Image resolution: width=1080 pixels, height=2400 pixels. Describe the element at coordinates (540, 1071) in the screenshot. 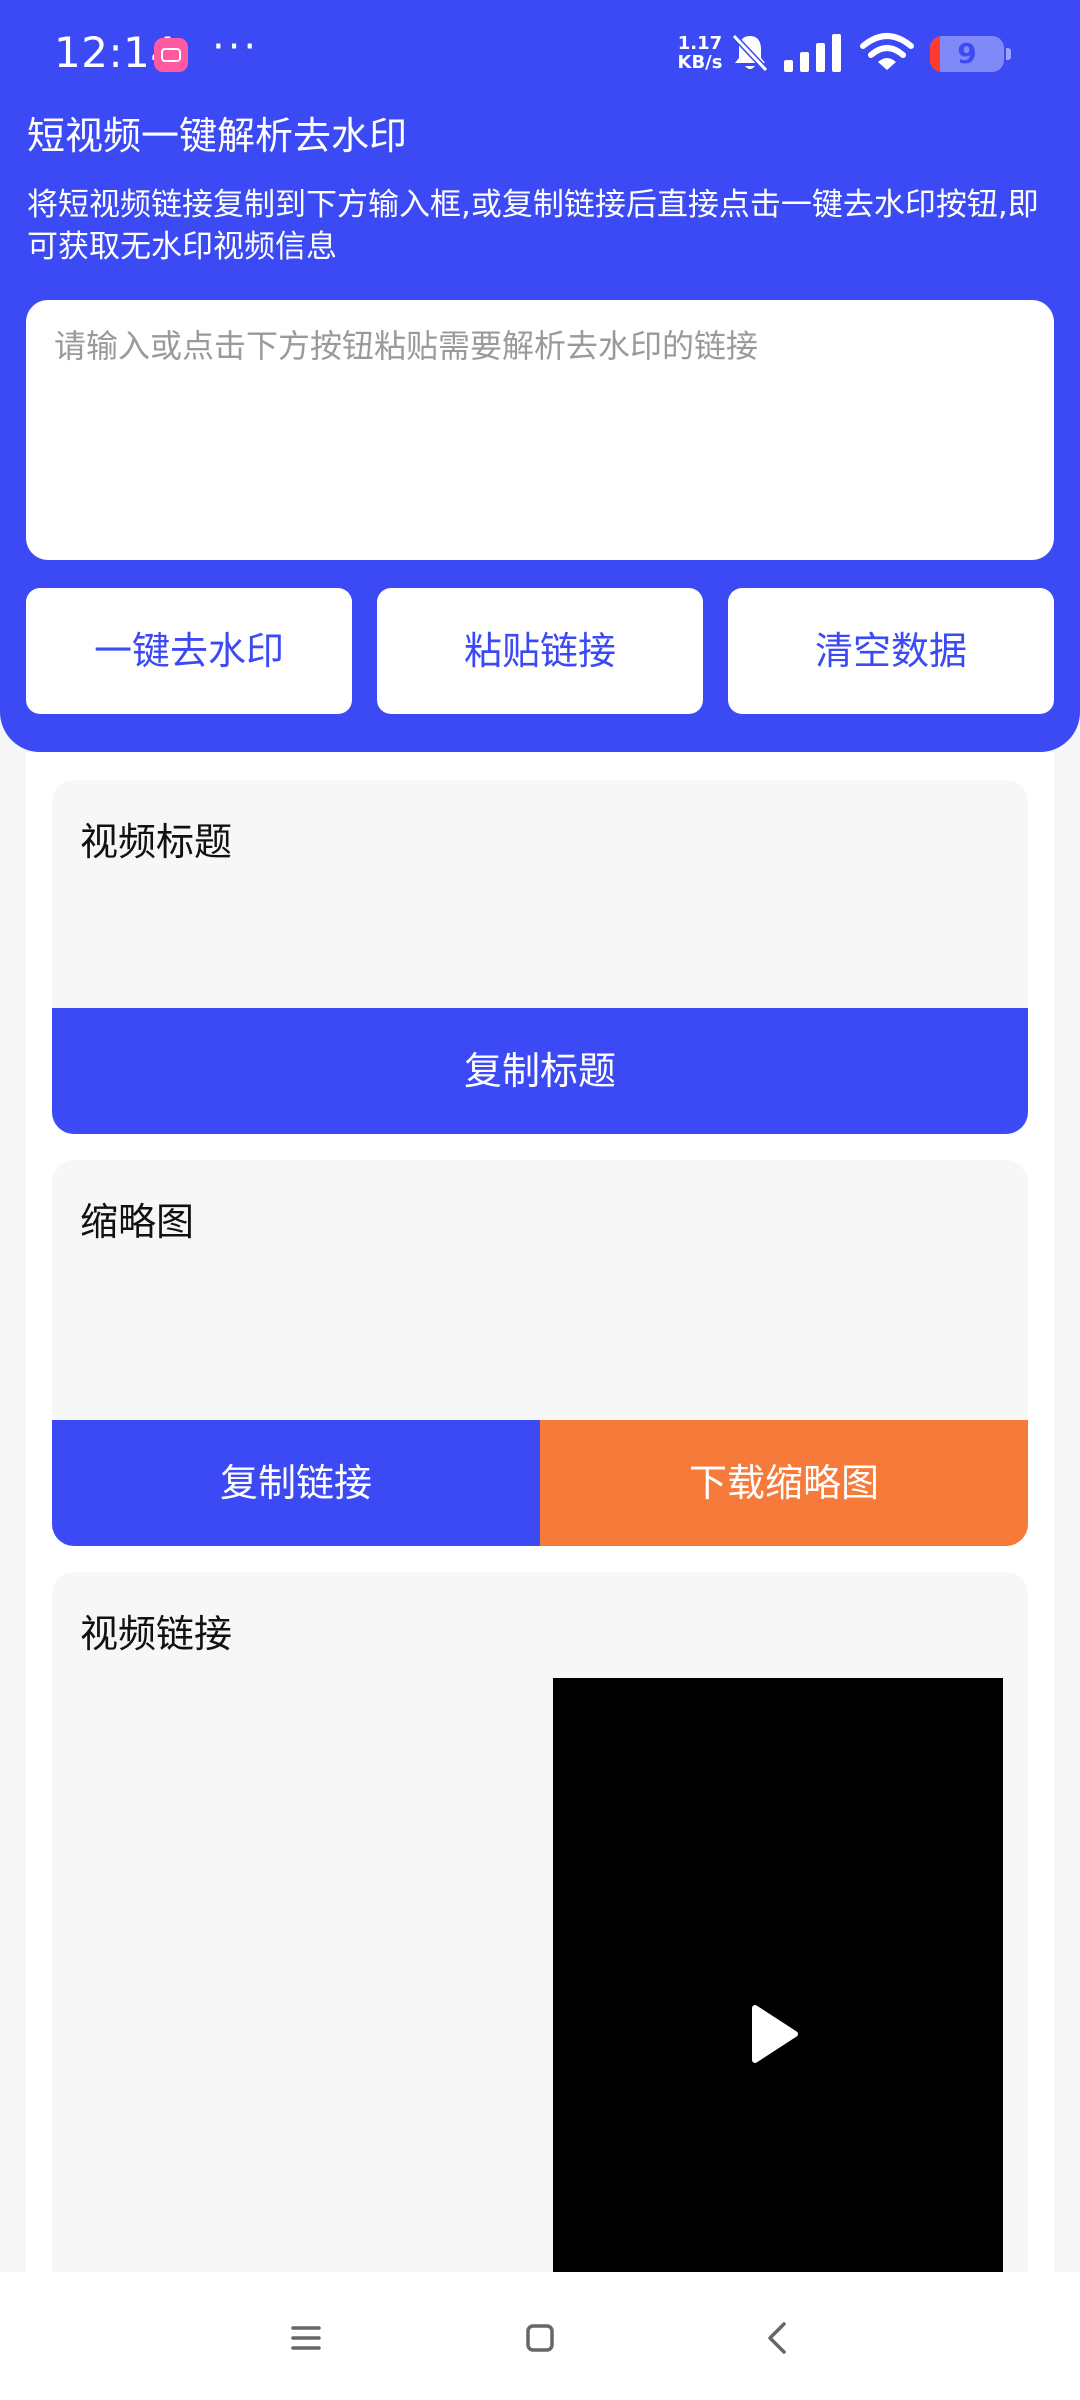

I see `copy-title-button: 复制标题` at that location.